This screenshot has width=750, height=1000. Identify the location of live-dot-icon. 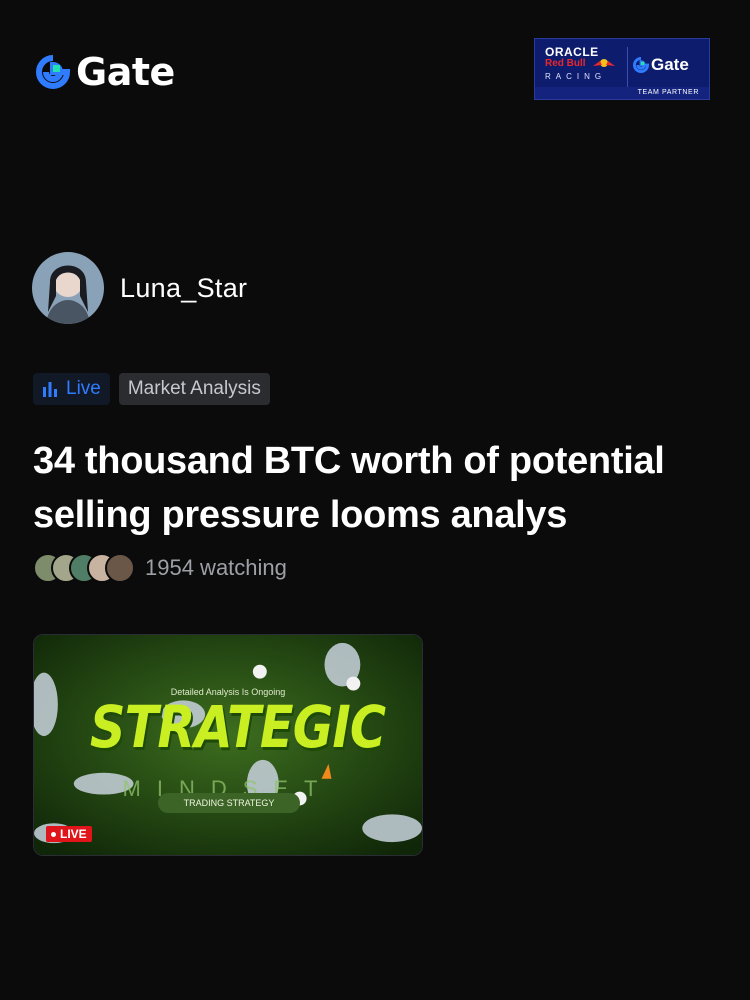
(53, 834).